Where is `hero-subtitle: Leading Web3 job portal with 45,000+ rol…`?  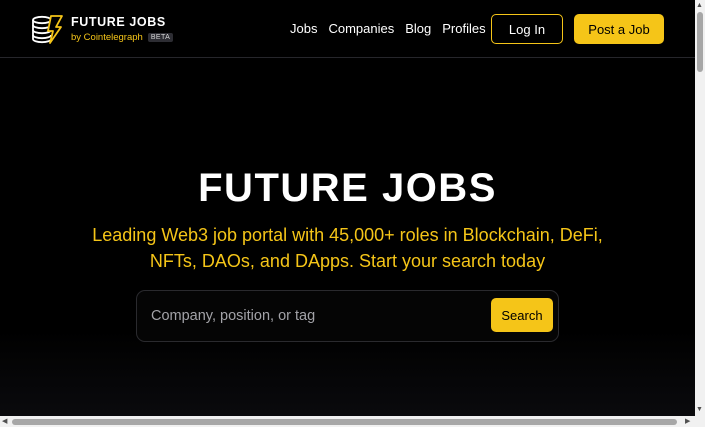 hero-subtitle: Leading Web3 job portal with 45,000+ rol… is located at coordinates (347, 248).